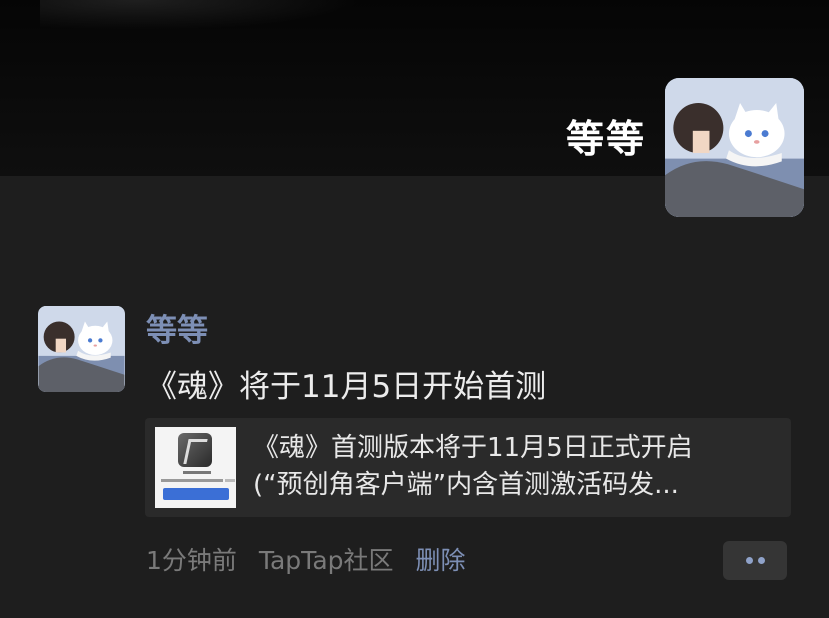 Image resolution: width=829 pixels, height=618 pixels. Describe the element at coordinates (605, 139) in the screenshot. I see `cover-user-name: 等等` at that location.